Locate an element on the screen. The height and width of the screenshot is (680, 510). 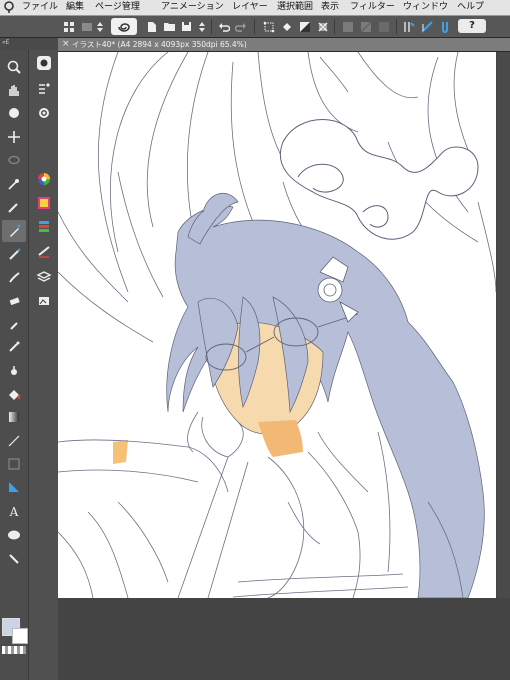
color-wheel-icon is located at coordinates (44, 179).